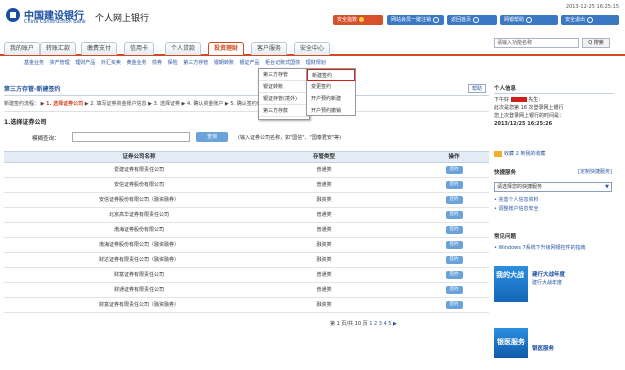 The height and width of the screenshot is (370, 625). I want to click on tab-payment: 缴费支付, so click(99, 48).